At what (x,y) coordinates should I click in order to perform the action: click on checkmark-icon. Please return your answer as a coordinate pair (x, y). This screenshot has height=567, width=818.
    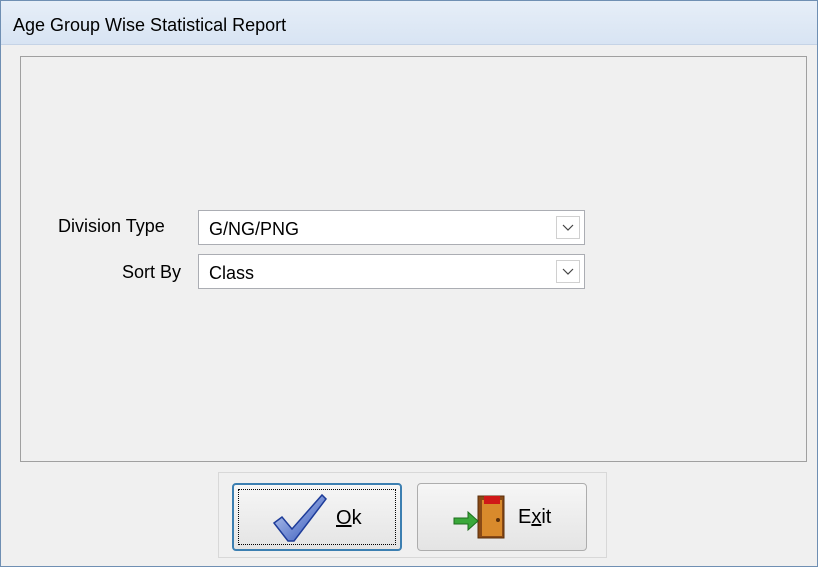
    Looking at the image, I should click on (299, 517).